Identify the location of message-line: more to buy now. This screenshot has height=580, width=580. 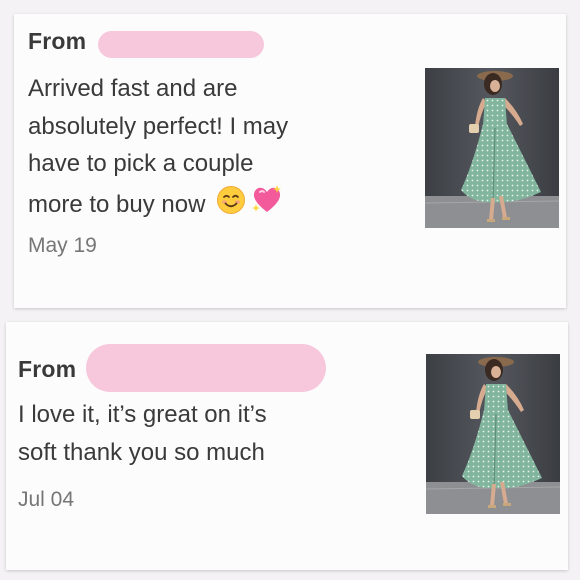
(117, 204).